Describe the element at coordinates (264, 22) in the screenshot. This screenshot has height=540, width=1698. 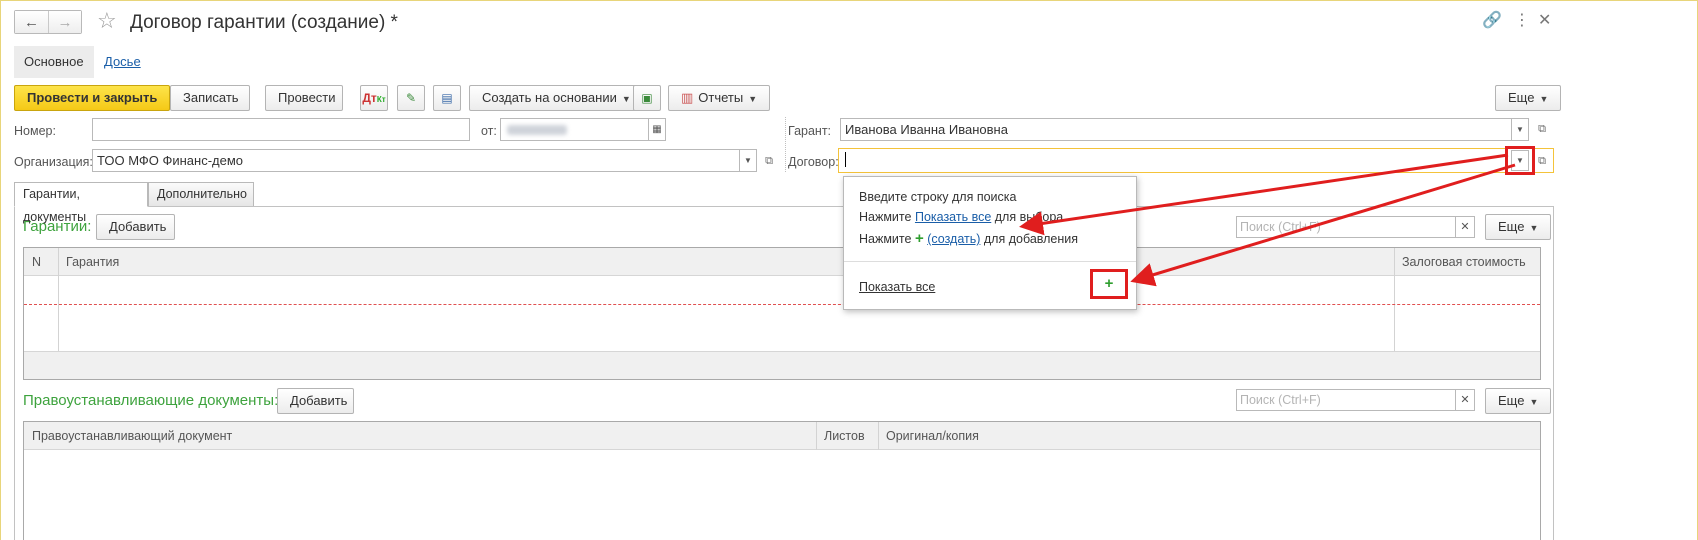
I see `page-title: Договор гарантии (создание) *` at that location.